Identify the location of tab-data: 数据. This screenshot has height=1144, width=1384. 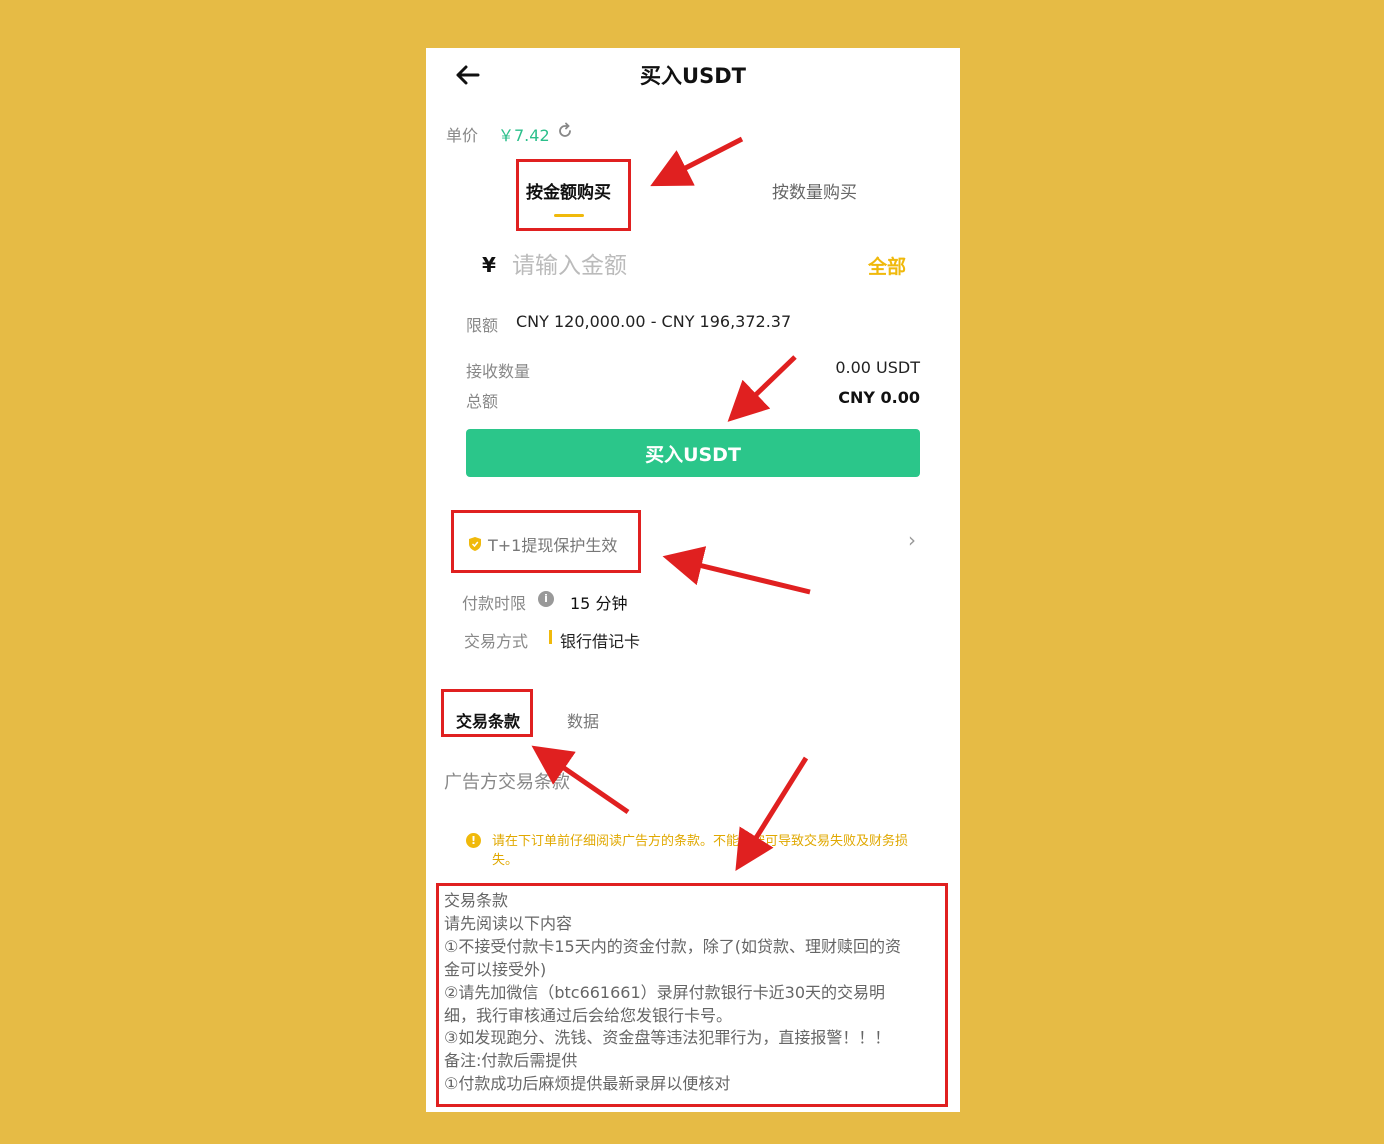
(583, 720).